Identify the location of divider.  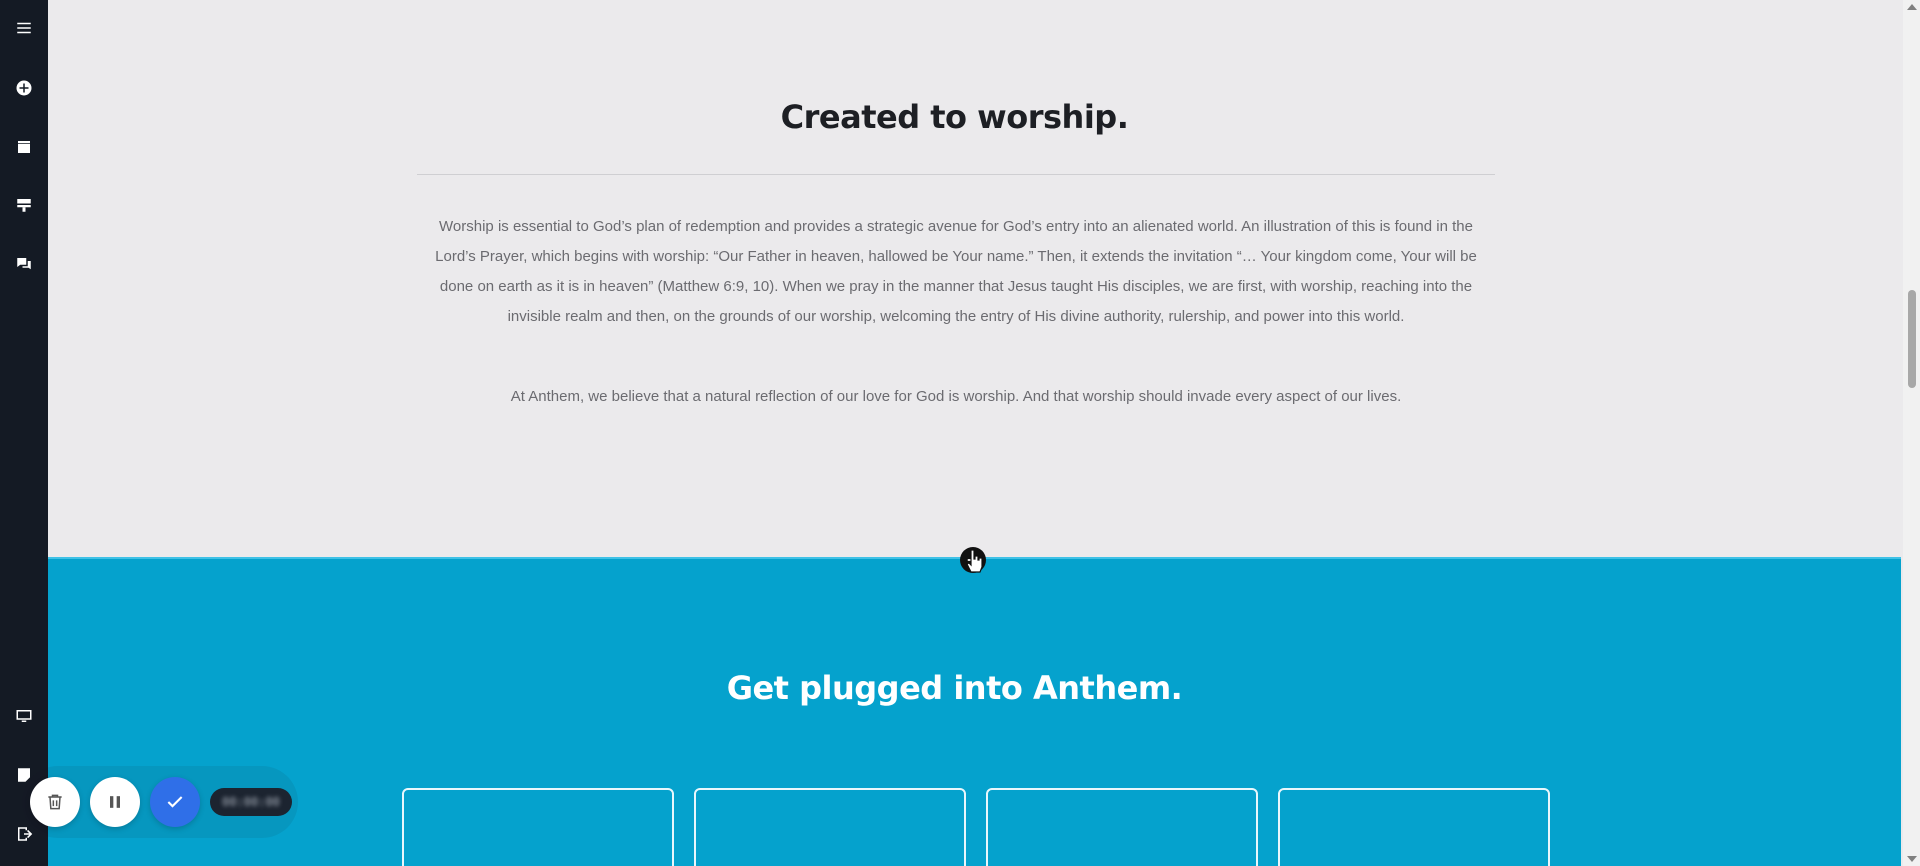
(956, 174).